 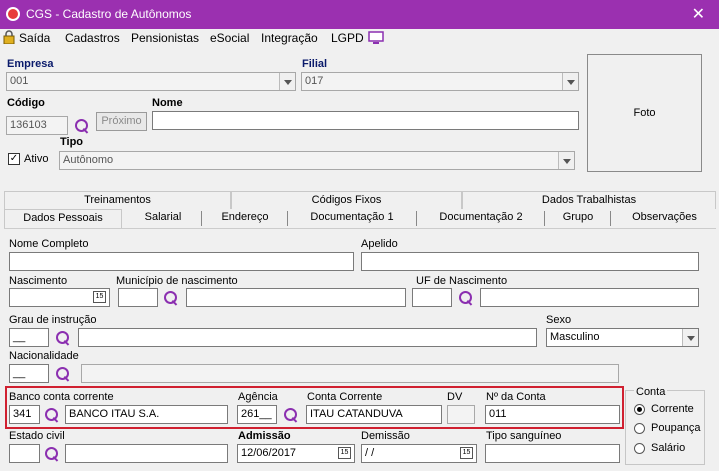 What do you see at coordinates (258, 397) in the screenshot?
I see `agencia-label: Agência` at bounding box center [258, 397].